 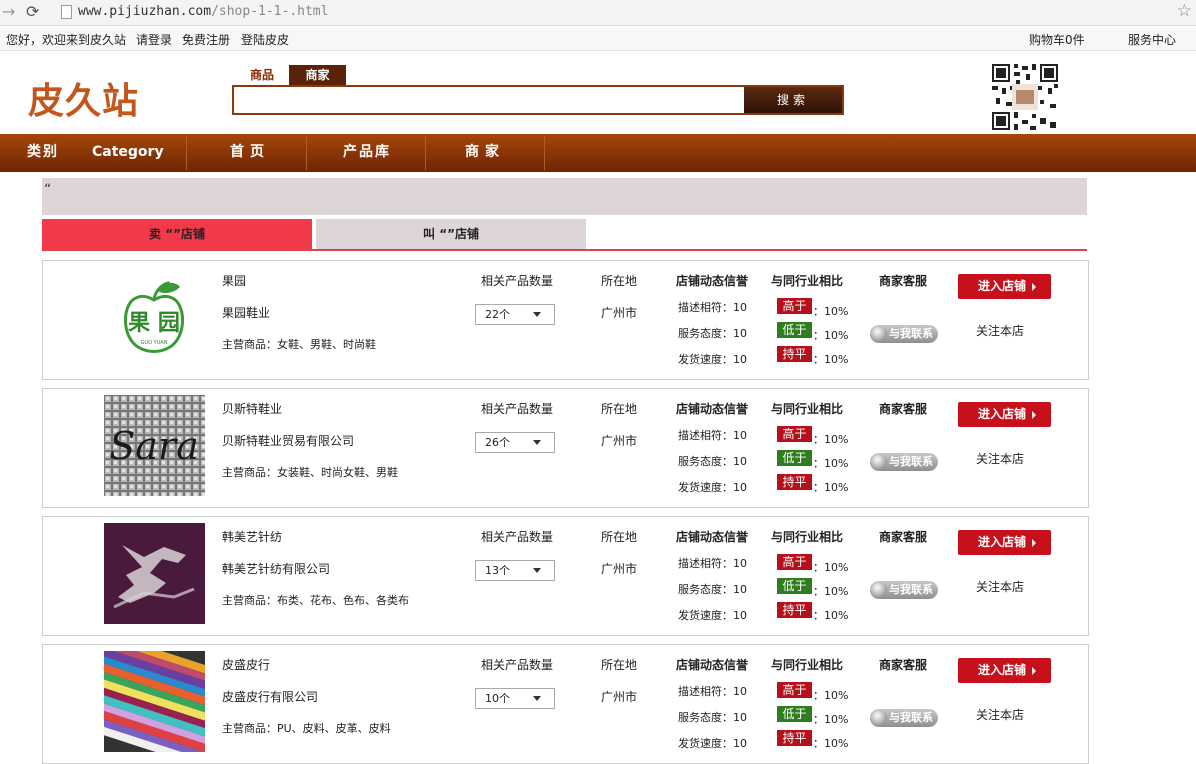 I want to click on product-count-select: 13个, so click(x=515, y=570).